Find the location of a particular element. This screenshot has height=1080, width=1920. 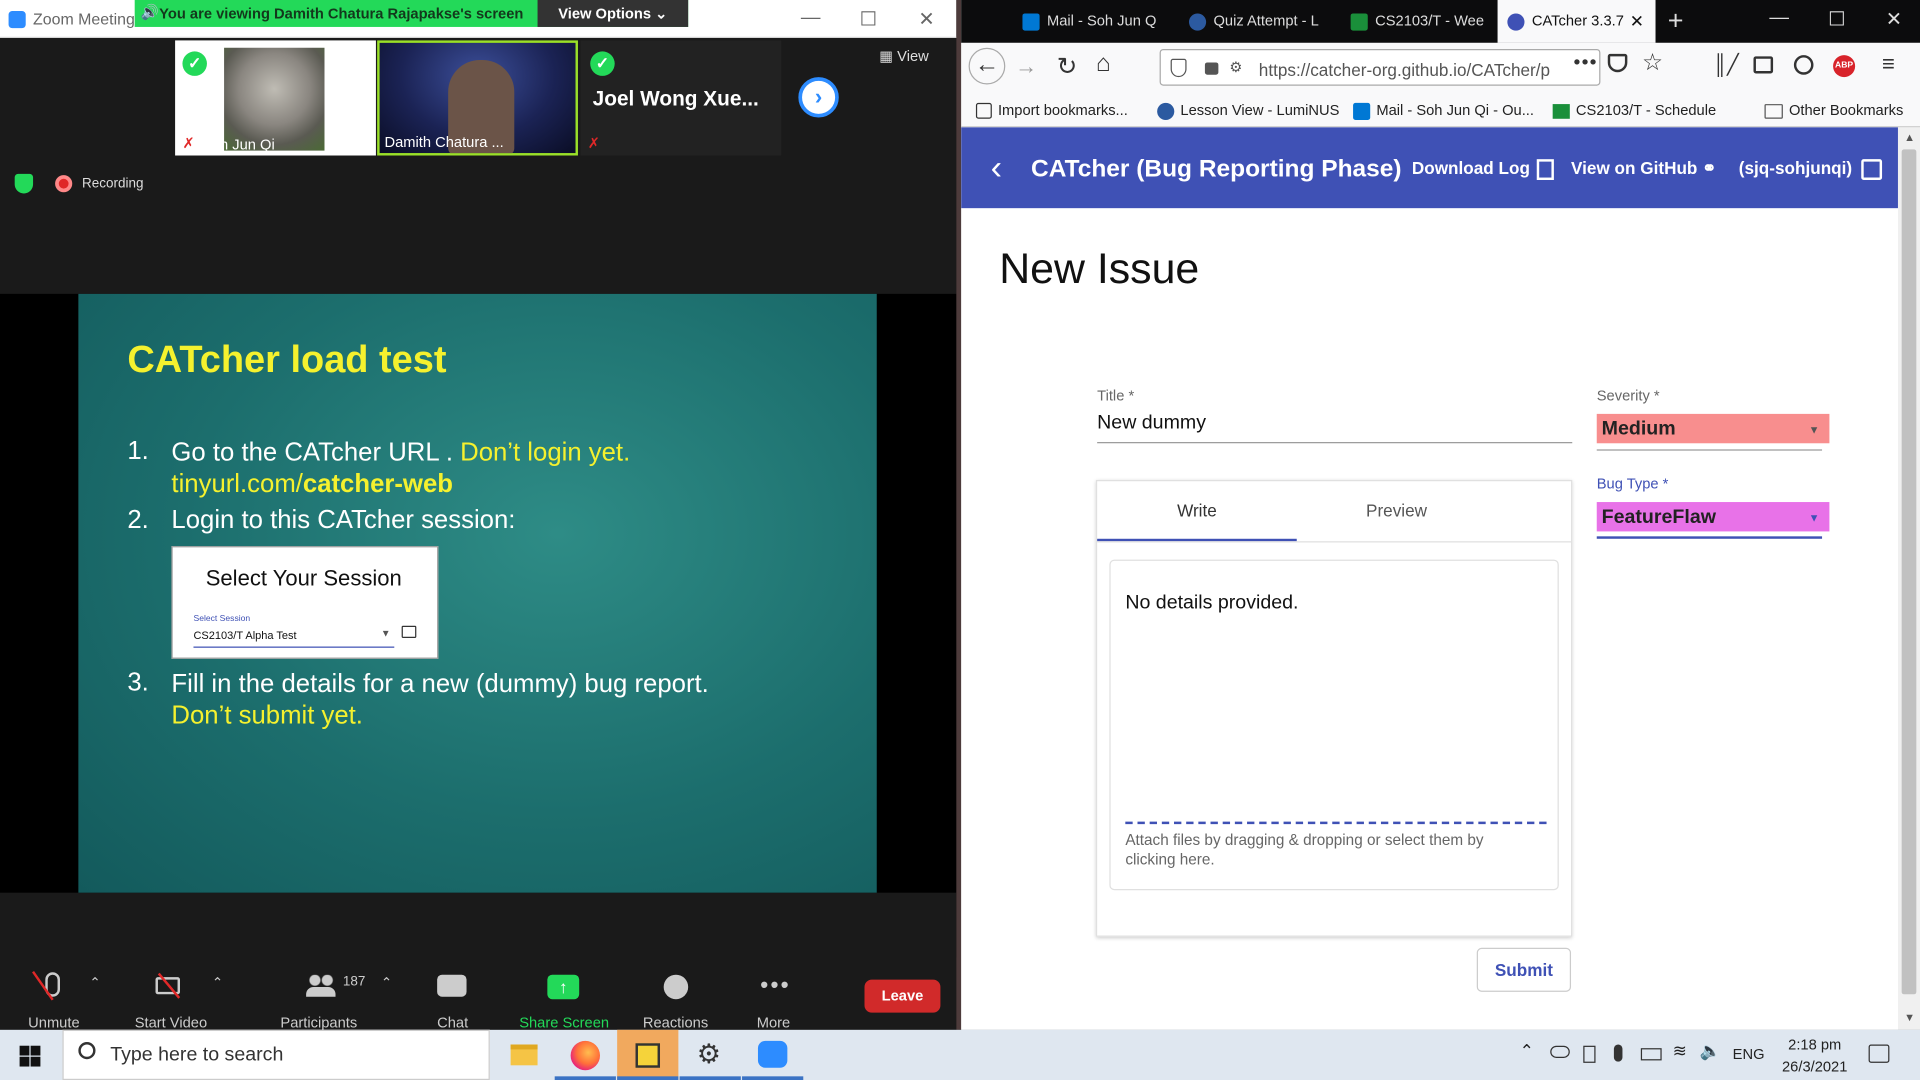

view-button: ▦ View is located at coordinates (904, 56).